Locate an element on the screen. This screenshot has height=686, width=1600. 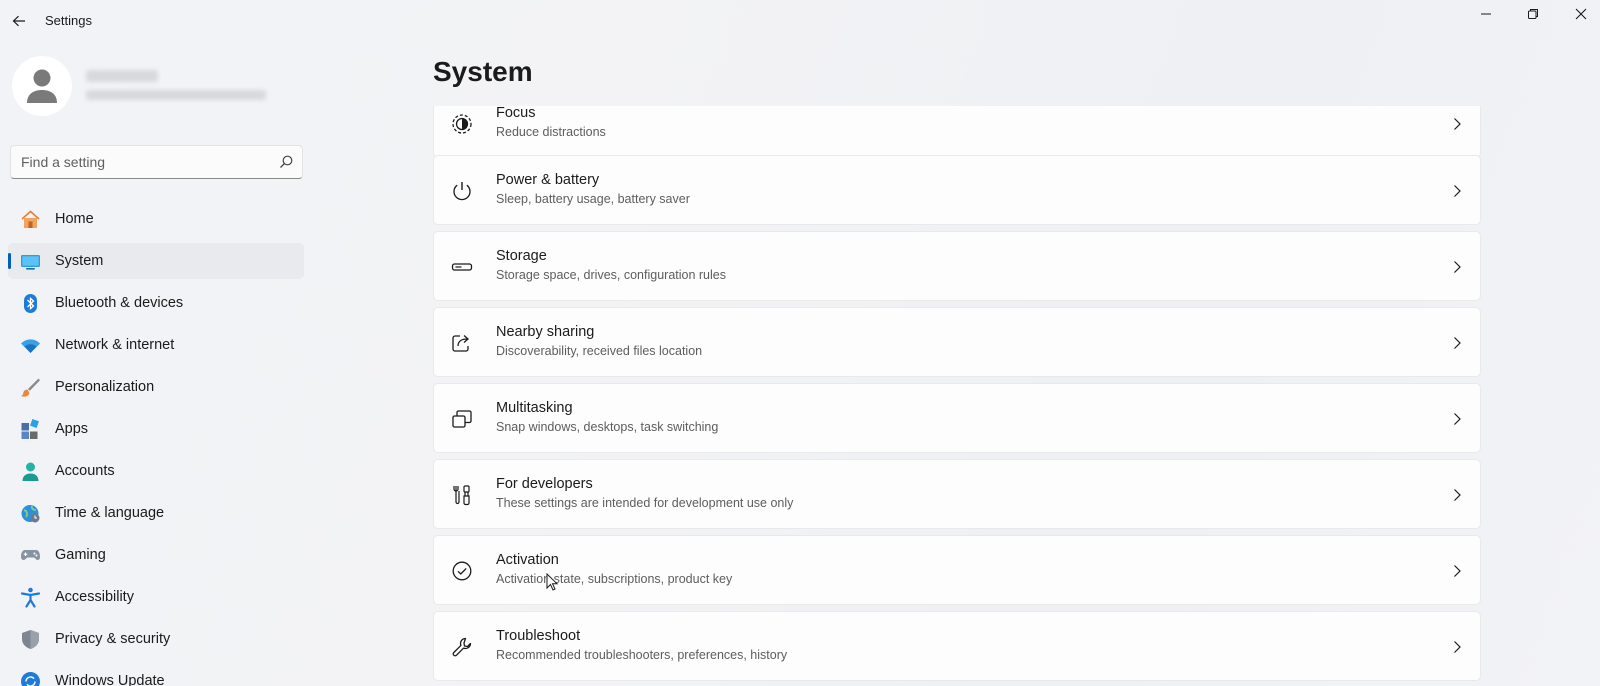
accessibility-icon is located at coordinates (30, 597).